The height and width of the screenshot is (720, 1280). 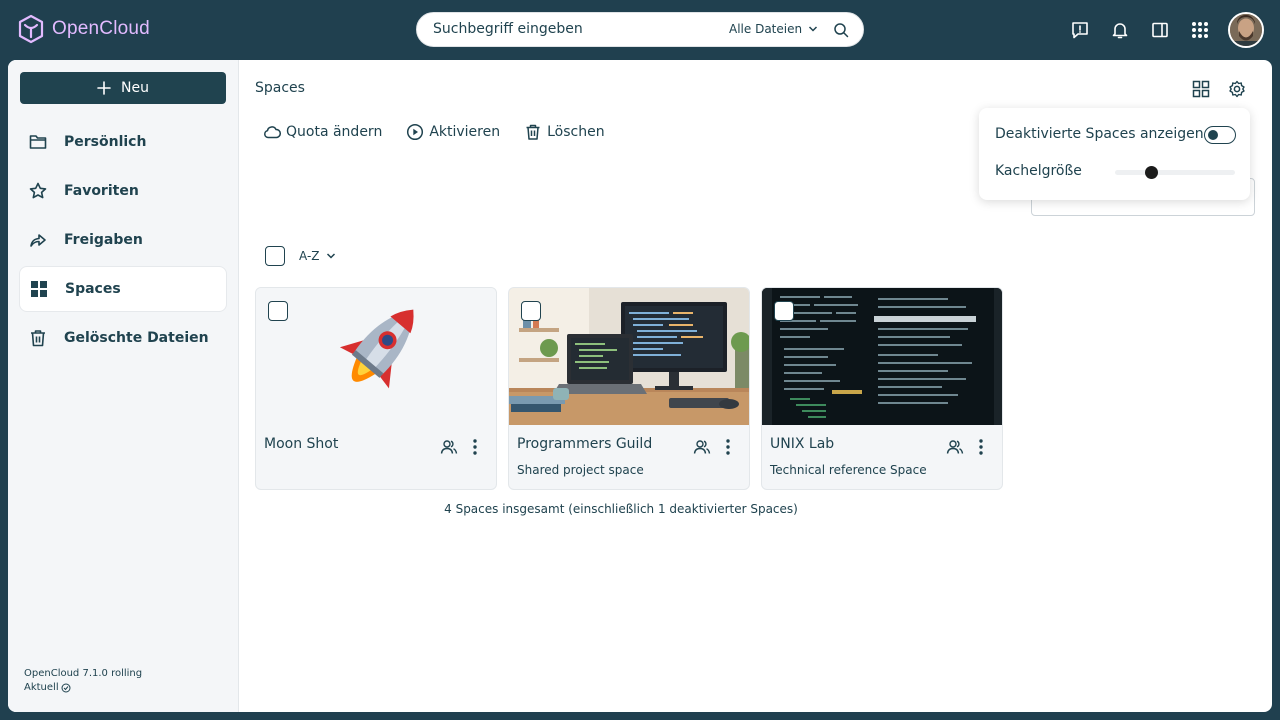 What do you see at coordinates (576, 132) in the screenshot?
I see `action-label: Löschen` at bounding box center [576, 132].